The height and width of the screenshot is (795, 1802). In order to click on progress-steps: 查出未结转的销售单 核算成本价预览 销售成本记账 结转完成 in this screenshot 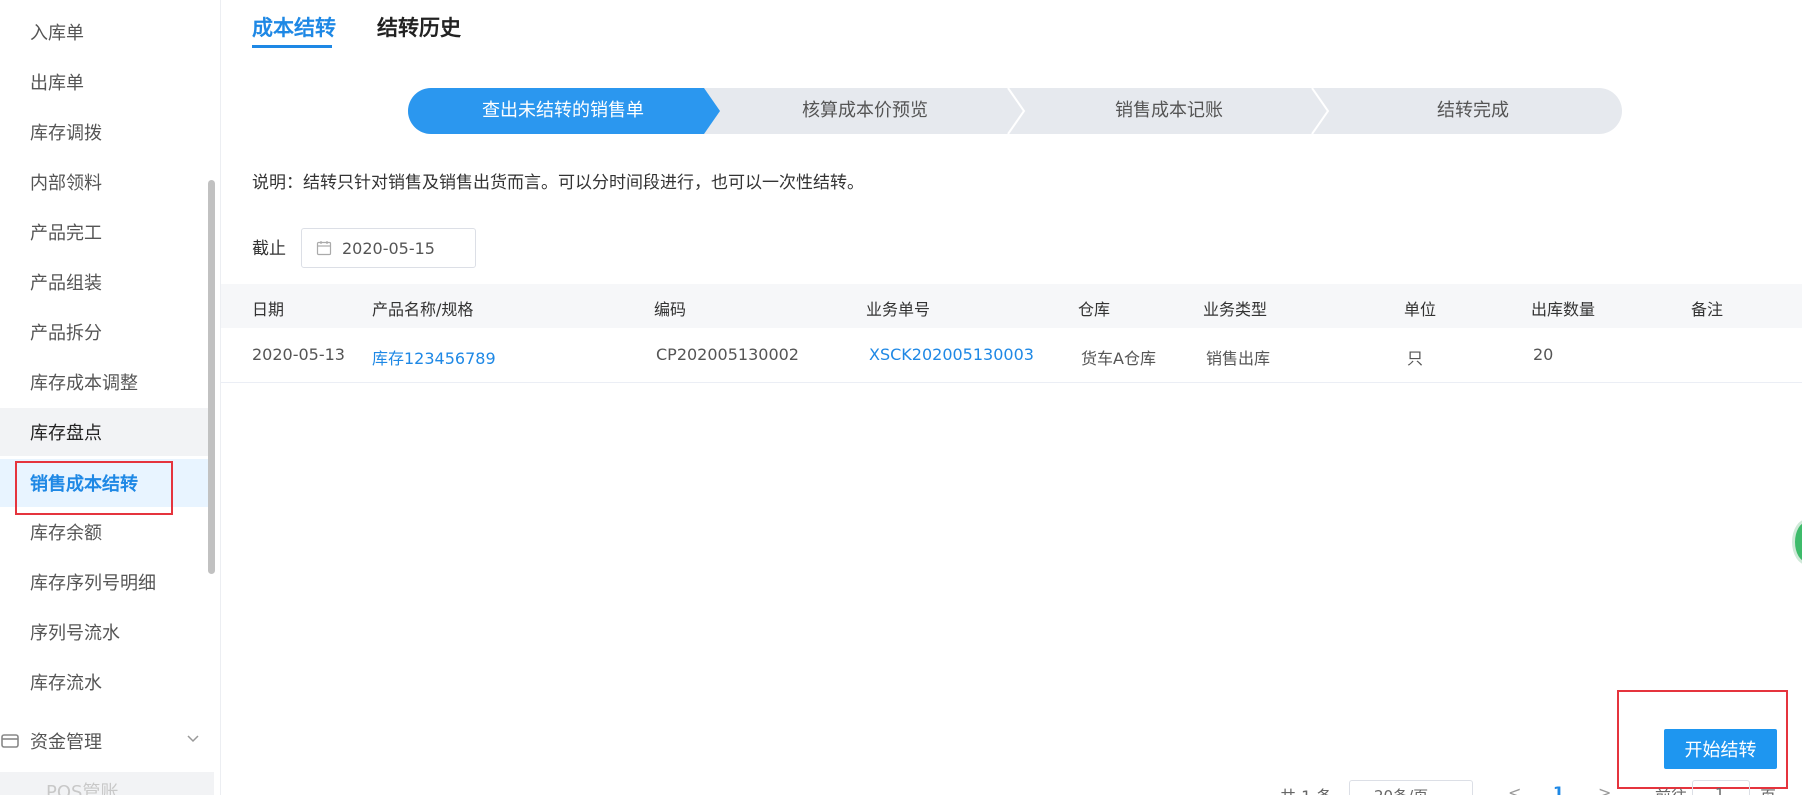, I will do `click(1015, 111)`.